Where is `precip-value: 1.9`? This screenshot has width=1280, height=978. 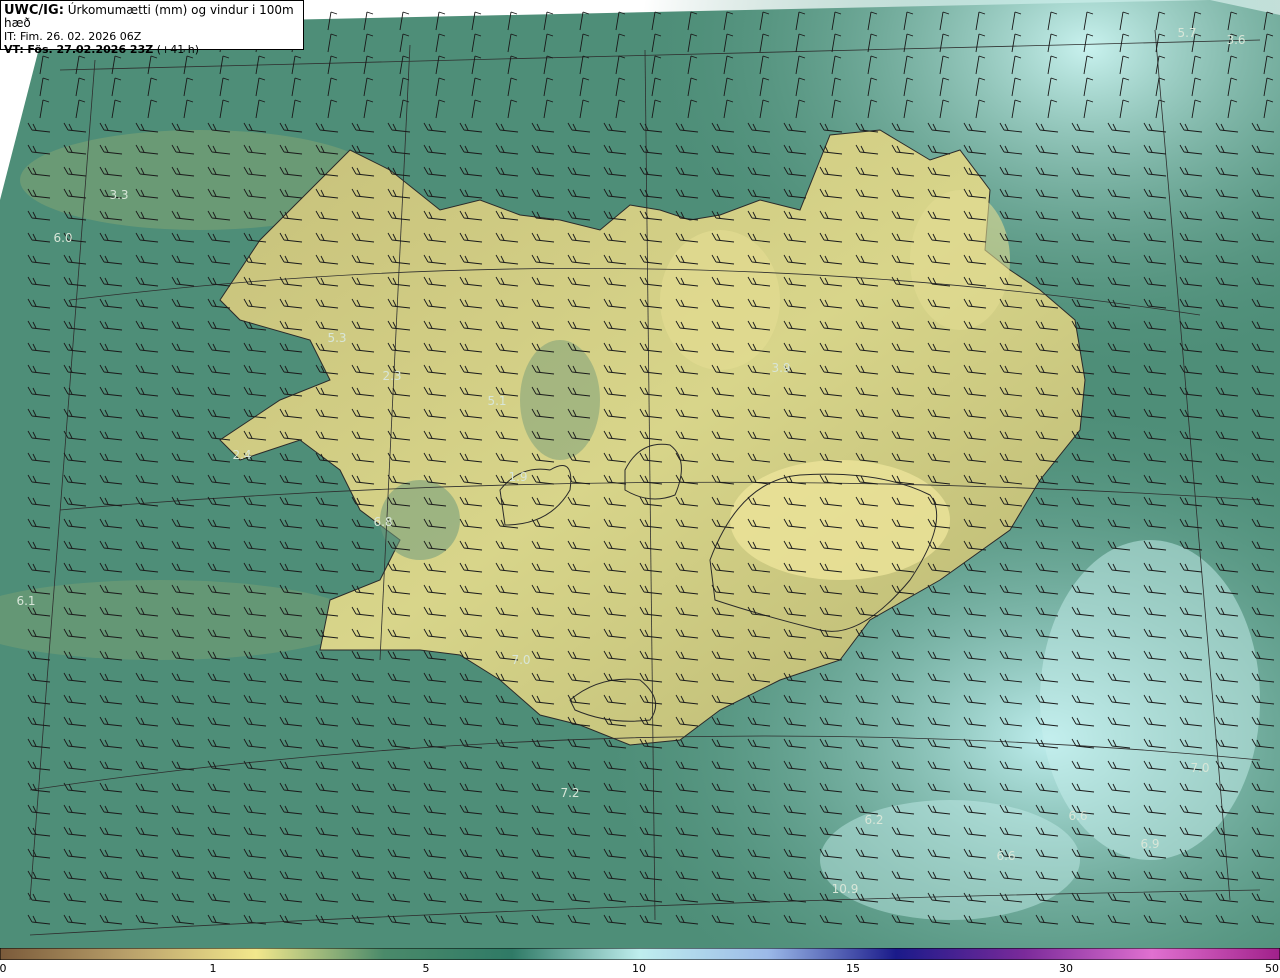 precip-value: 1.9 is located at coordinates (517, 477).